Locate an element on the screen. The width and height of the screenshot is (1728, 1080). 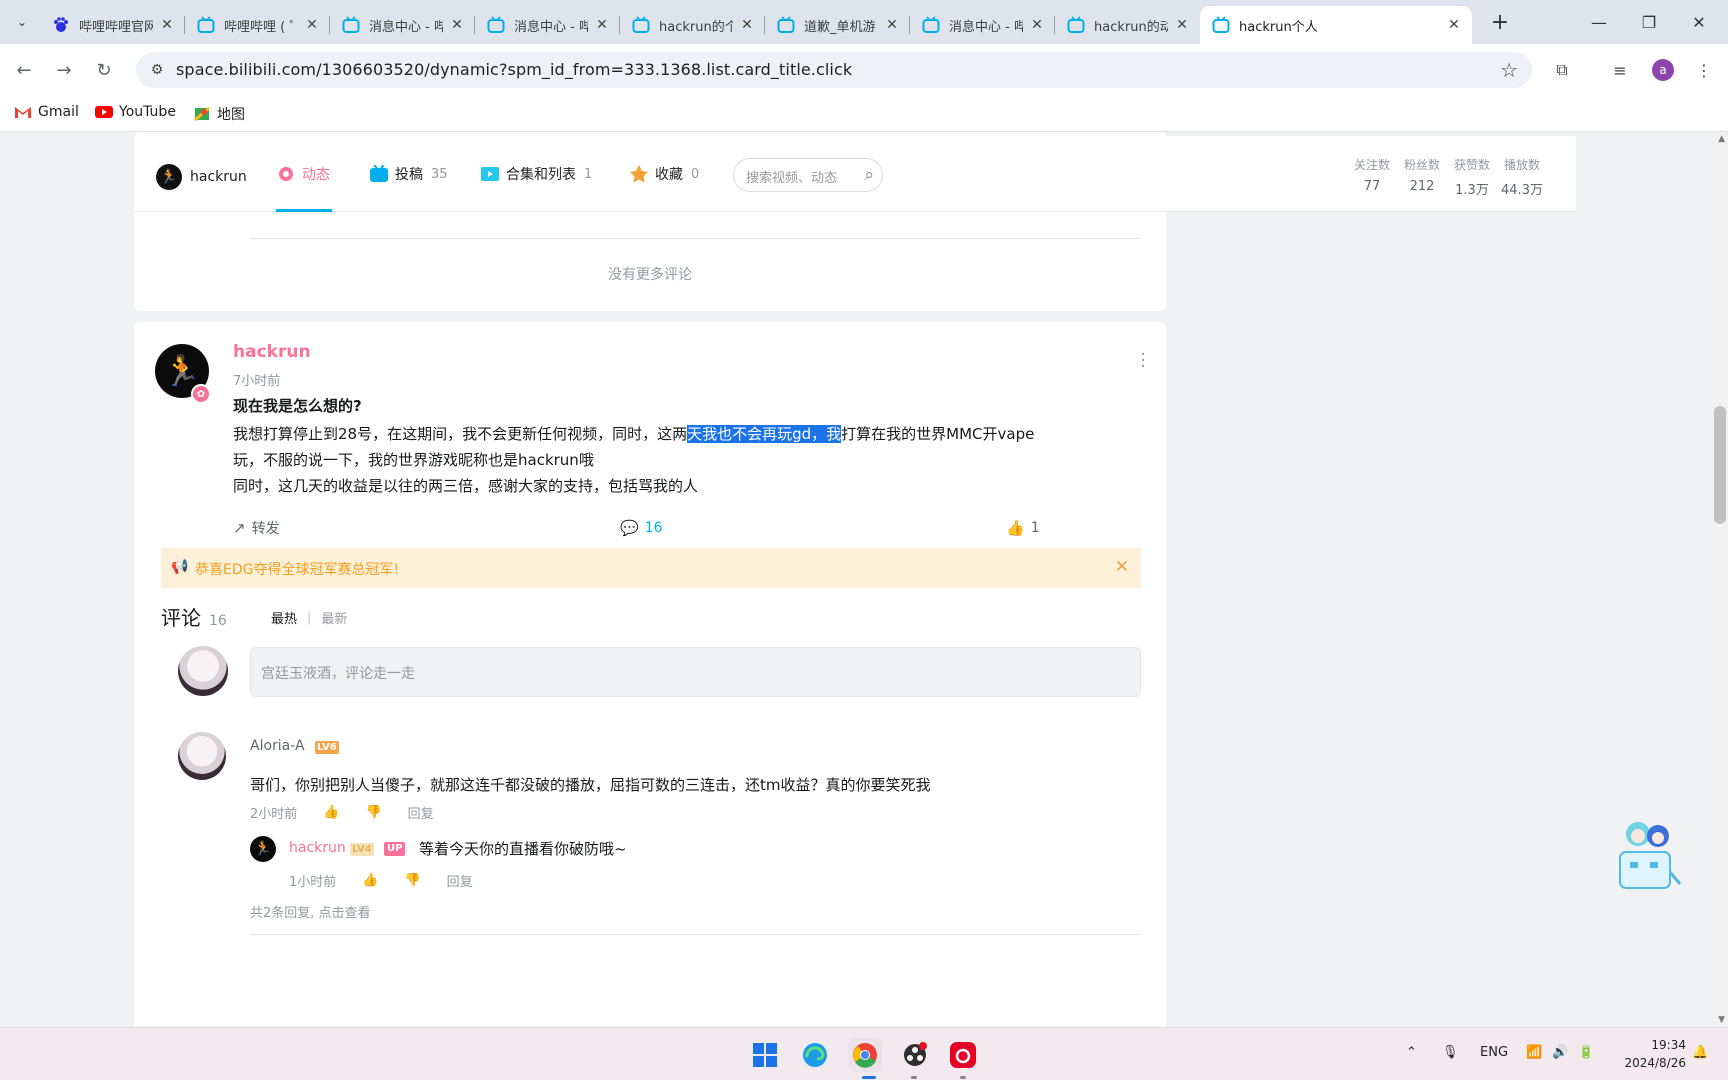
microphone-icon: 🎙 is located at coordinates (1450, 1052).